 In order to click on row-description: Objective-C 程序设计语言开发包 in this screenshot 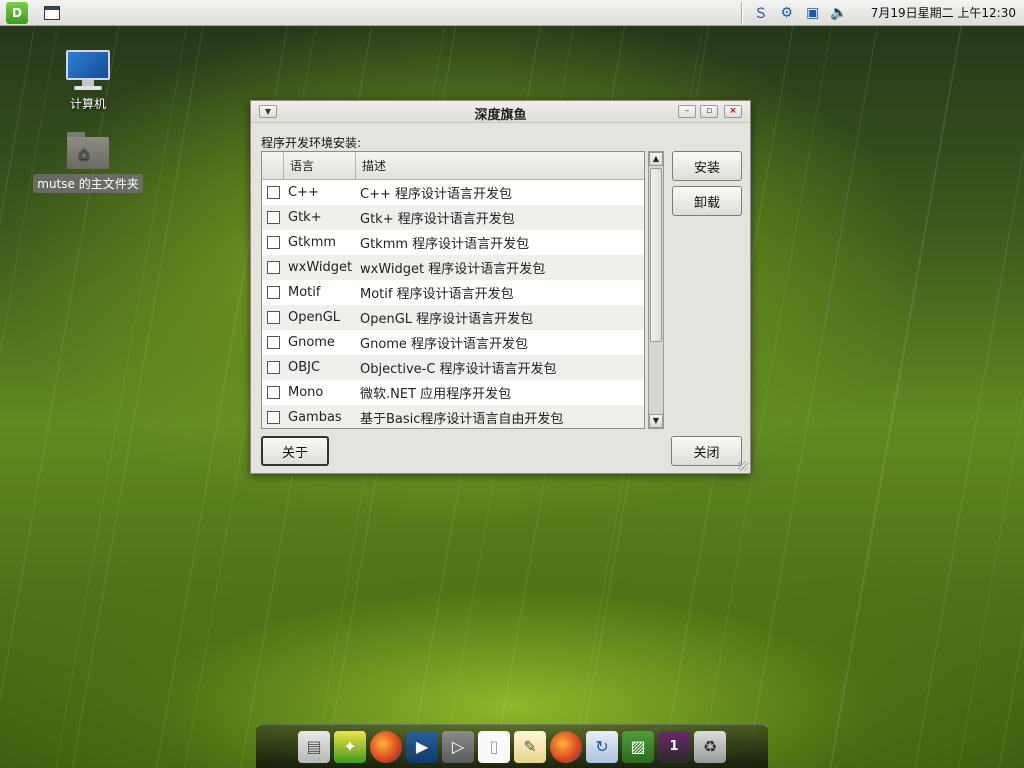, I will do `click(458, 369)`.